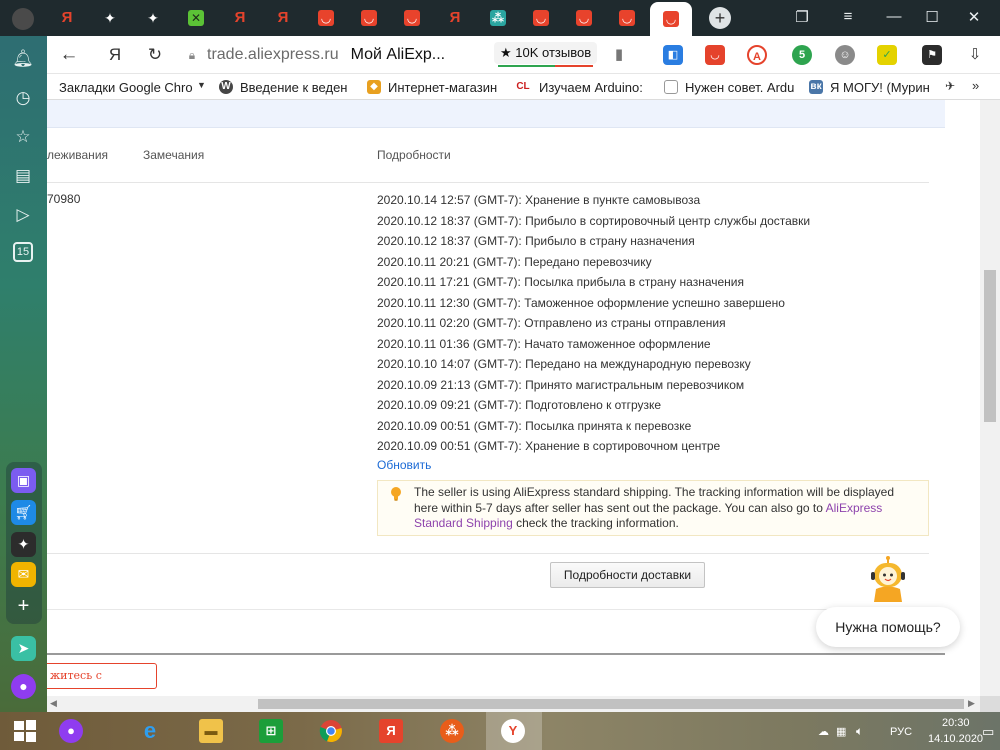 The image size is (1000, 750). Describe the element at coordinates (196, 18) in the screenshot. I see `tab: ✕` at that location.